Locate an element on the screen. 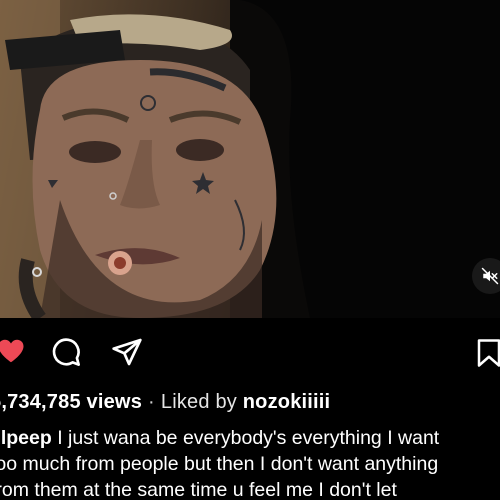 The image size is (500, 500). mute-button is located at coordinates (486, 276).